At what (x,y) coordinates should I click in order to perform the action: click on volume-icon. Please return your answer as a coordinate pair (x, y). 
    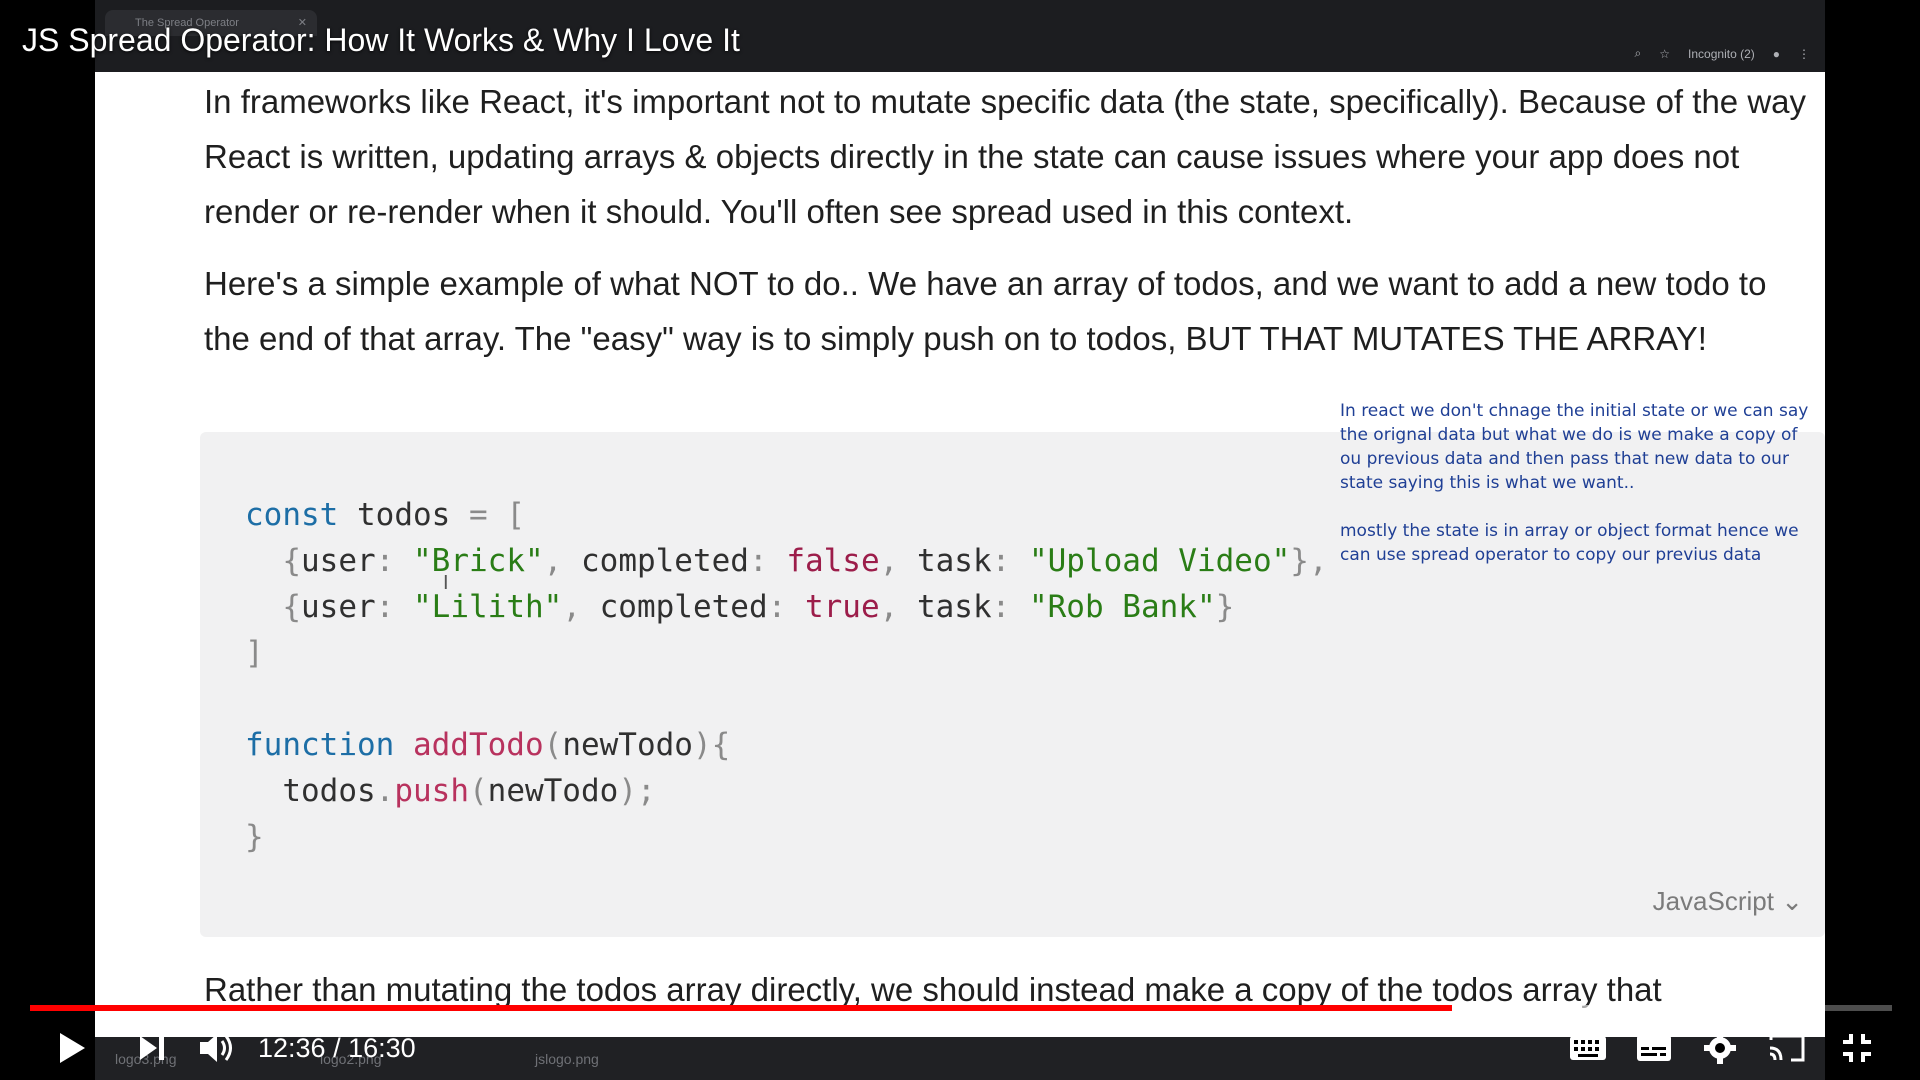
    Looking at the image, I should click on (216, 1048).